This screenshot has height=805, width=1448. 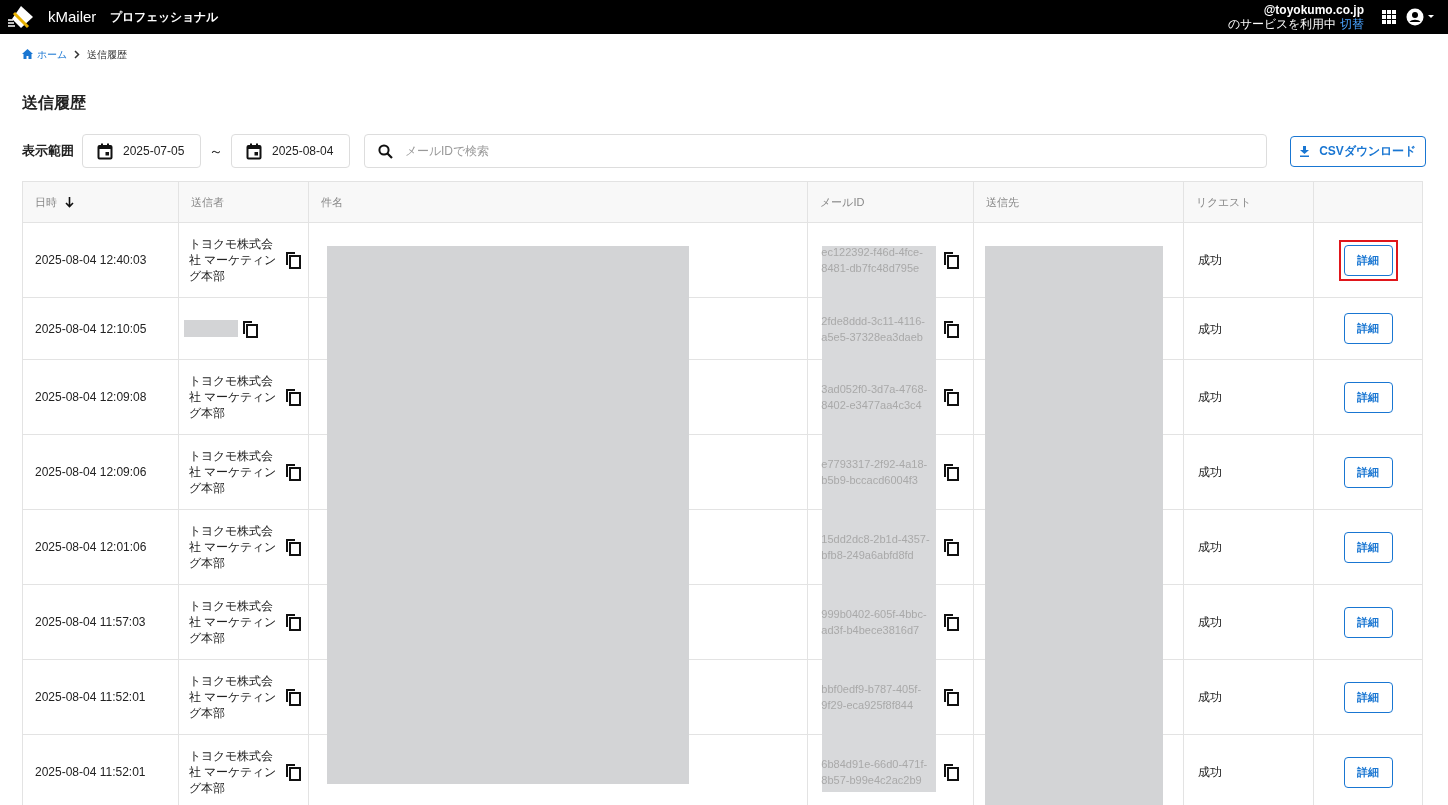 I want to click on sort-down-icon, so click(x=69, y=202).